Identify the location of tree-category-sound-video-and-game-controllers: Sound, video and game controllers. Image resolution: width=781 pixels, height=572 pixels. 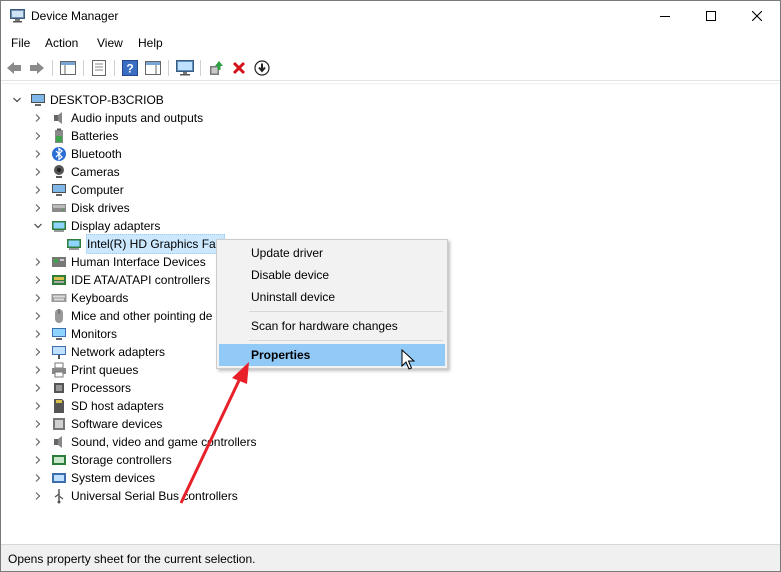
(144, 442).